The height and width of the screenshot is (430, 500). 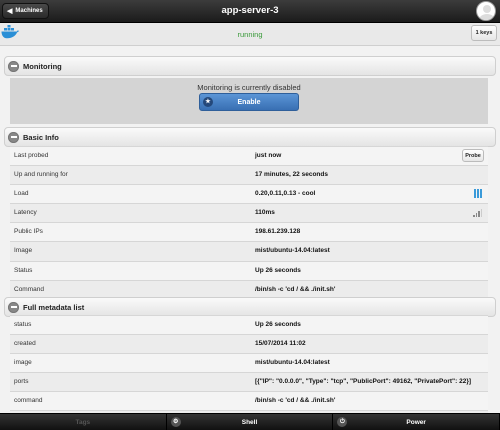 What do you see at coordinates (249, 195) in the screenshot?
I see `table-row: Load 0.20,0.11,0.13 - cool` at bounding box center [249, 195].